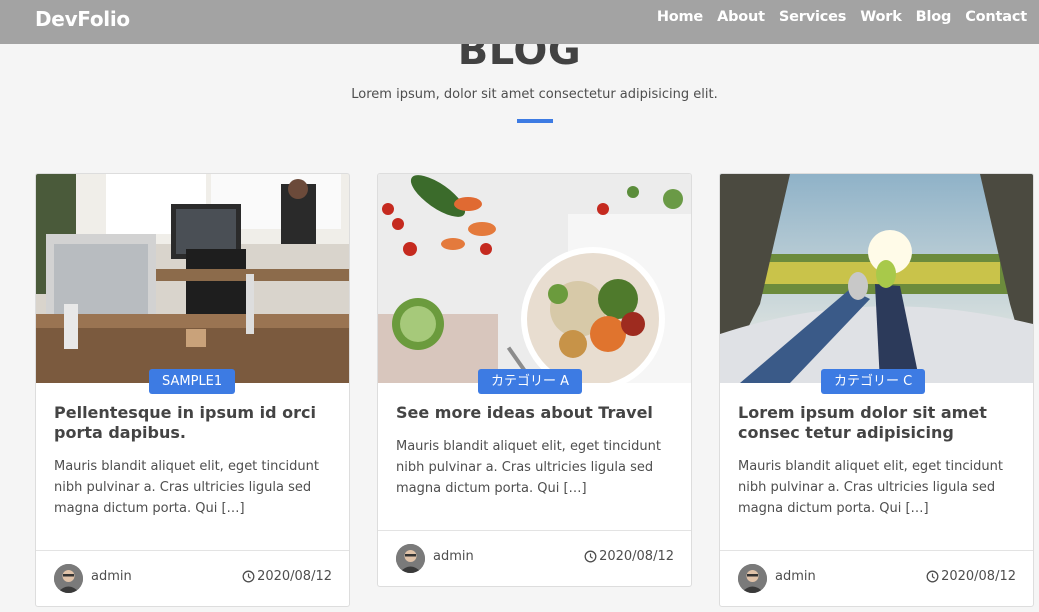 This screenshot has width=1039, height=612. What do you see at coordinates (530, 381) in the screenshot?
I see `category-badge: カテゴリー A` at bounding box center [530, 381].